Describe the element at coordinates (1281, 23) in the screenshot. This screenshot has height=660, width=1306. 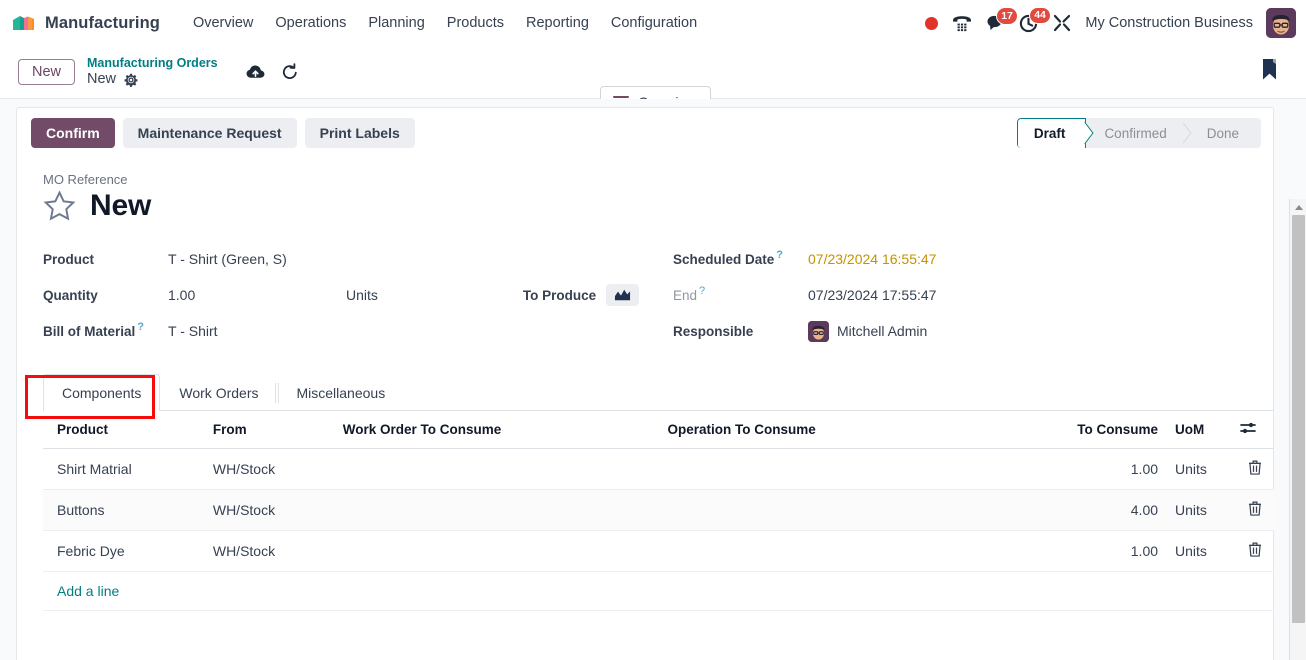
I see `avatar` at that location.